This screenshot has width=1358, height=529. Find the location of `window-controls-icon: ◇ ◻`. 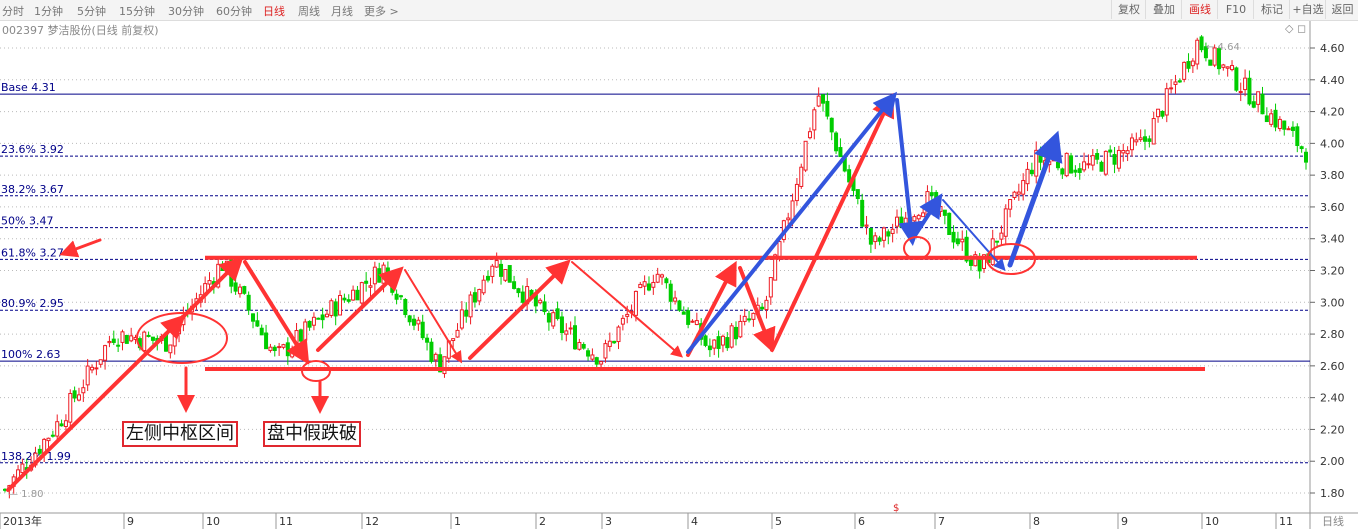

window-controls-icon: ◇ ◻ is located at coordinates (1295, 28).